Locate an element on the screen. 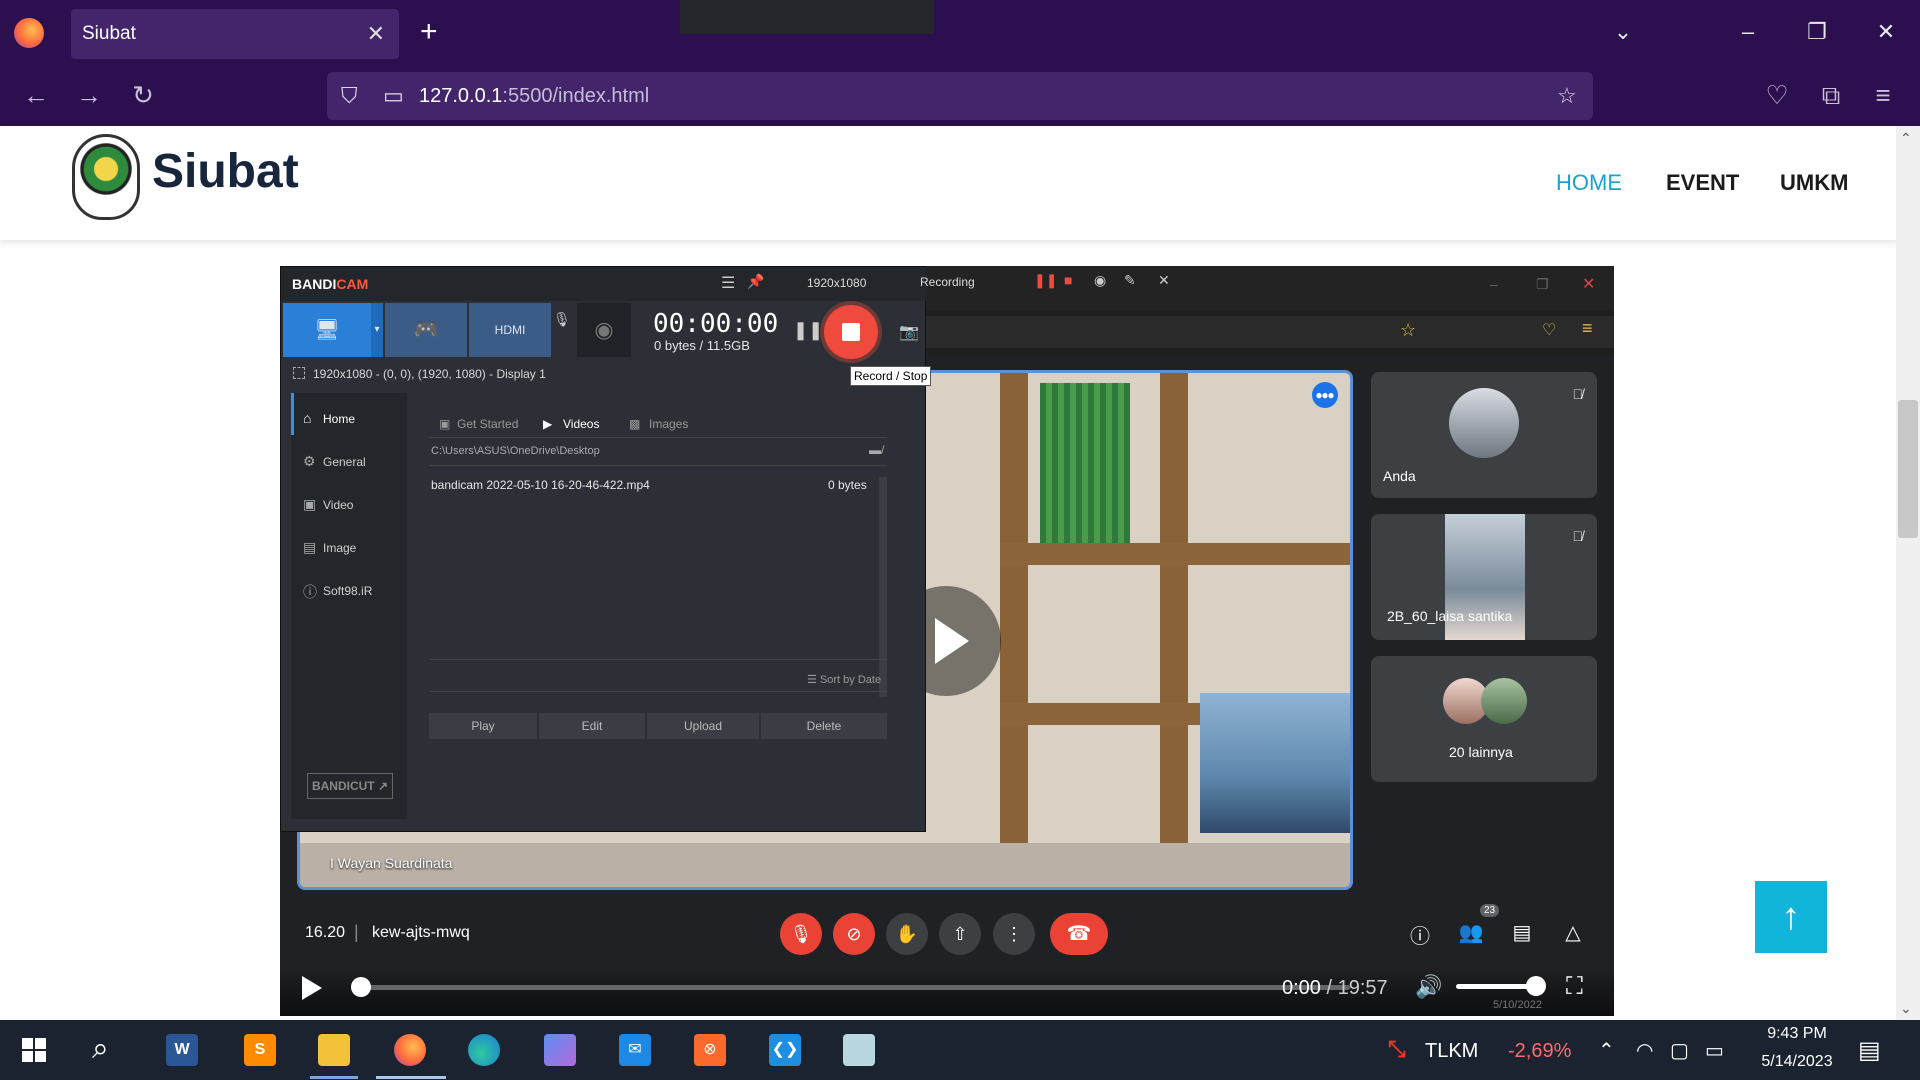  clock-time: 9:43 PM is located at coordinates (1797, 1034).